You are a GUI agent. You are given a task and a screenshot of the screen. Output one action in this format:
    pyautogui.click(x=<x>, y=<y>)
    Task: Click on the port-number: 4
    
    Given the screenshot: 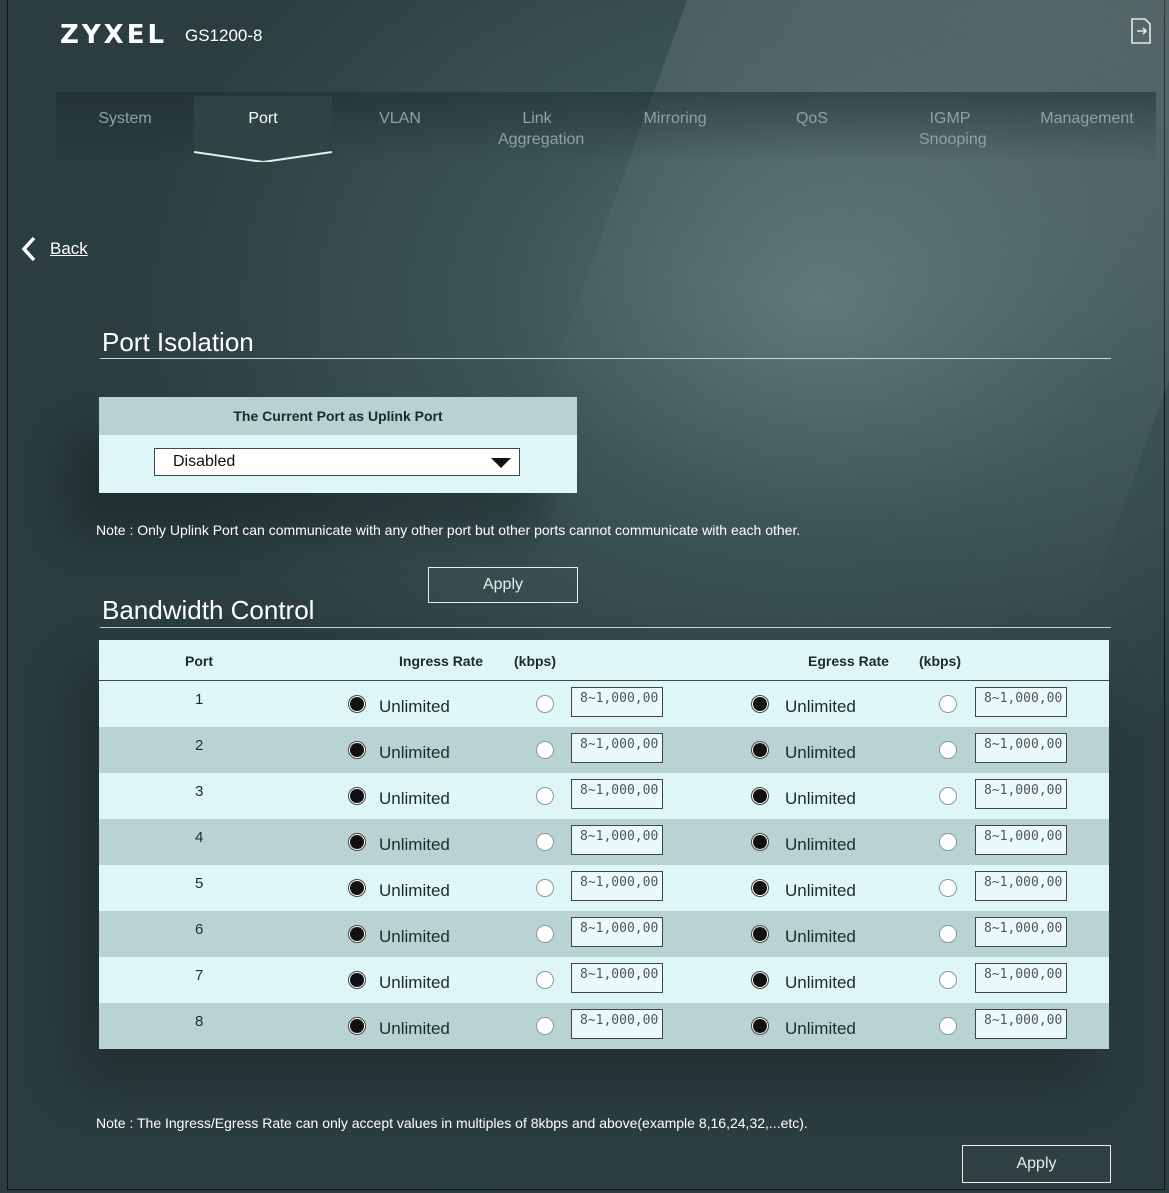 What is the action you would take?
    pyautogui.click(x=199, y=837)
    